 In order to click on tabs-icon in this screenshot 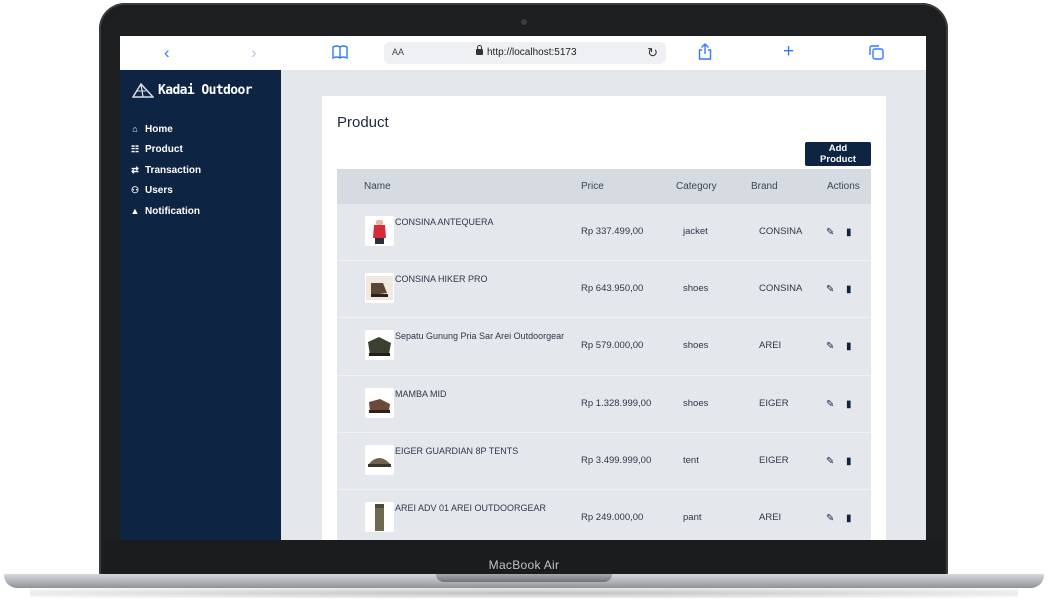, I will do `click(876, 55)`.